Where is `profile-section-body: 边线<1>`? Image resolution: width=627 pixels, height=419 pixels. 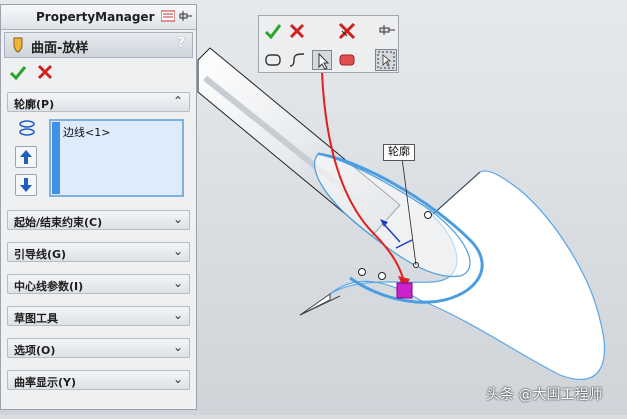 profile-section-body: 边线<1> is located at coordinates (98, 159).